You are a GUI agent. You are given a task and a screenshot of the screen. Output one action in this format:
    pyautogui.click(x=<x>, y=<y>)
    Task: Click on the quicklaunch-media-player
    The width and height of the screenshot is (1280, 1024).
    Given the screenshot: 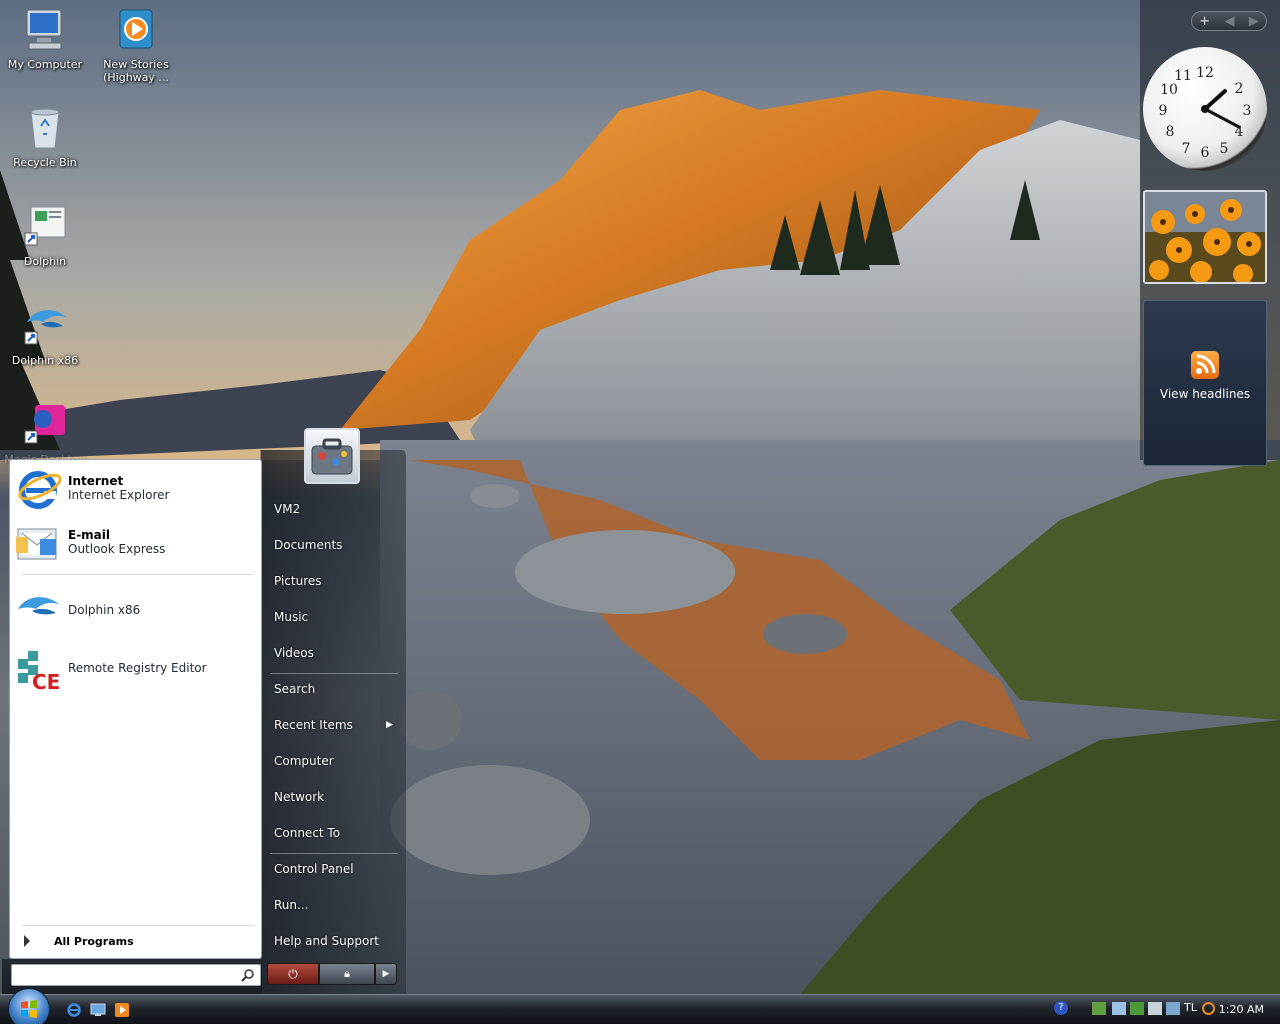 What is the action you would take?
    pyautogui.click(x=122, y=1010)
    